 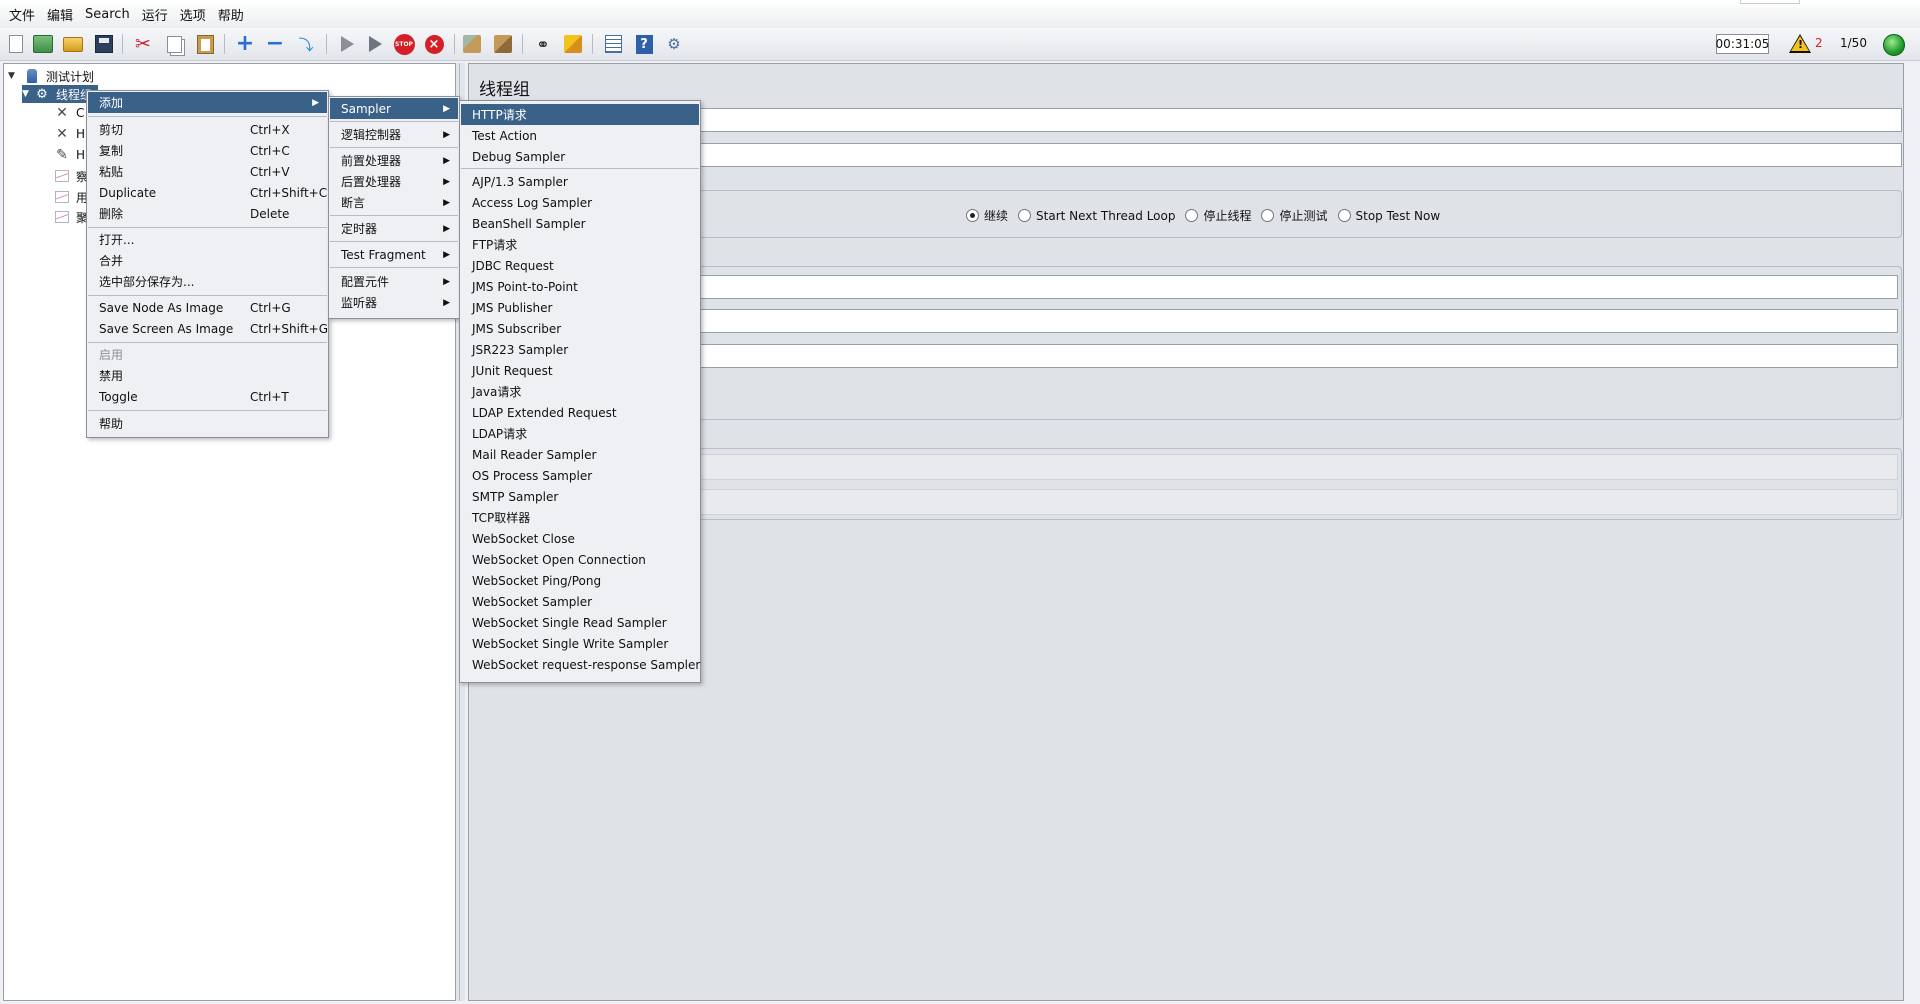 I want to click on radio-continue, so click(x=972, y=215).